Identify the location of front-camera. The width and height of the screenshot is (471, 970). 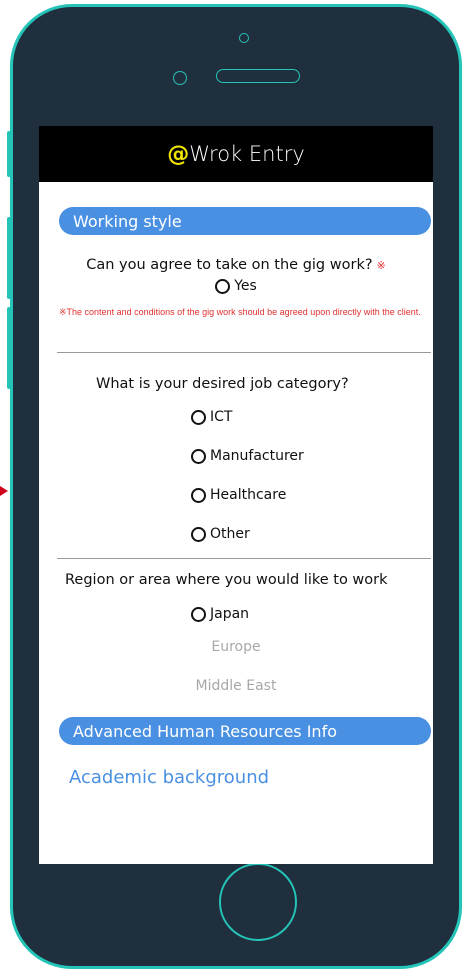
(244, 38).